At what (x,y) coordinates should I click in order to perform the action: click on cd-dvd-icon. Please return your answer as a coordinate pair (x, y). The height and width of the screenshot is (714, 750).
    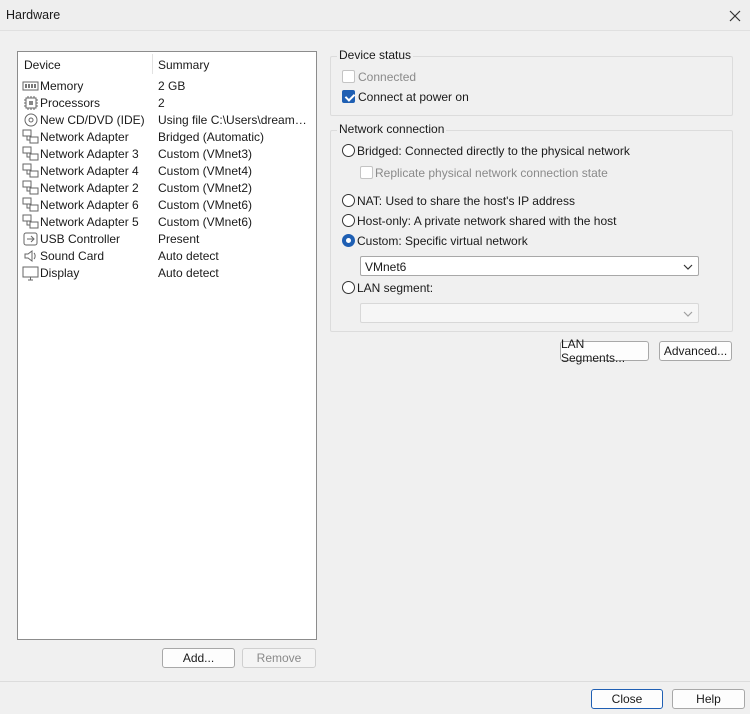
    Looking at the image, I should click on (31, 120).